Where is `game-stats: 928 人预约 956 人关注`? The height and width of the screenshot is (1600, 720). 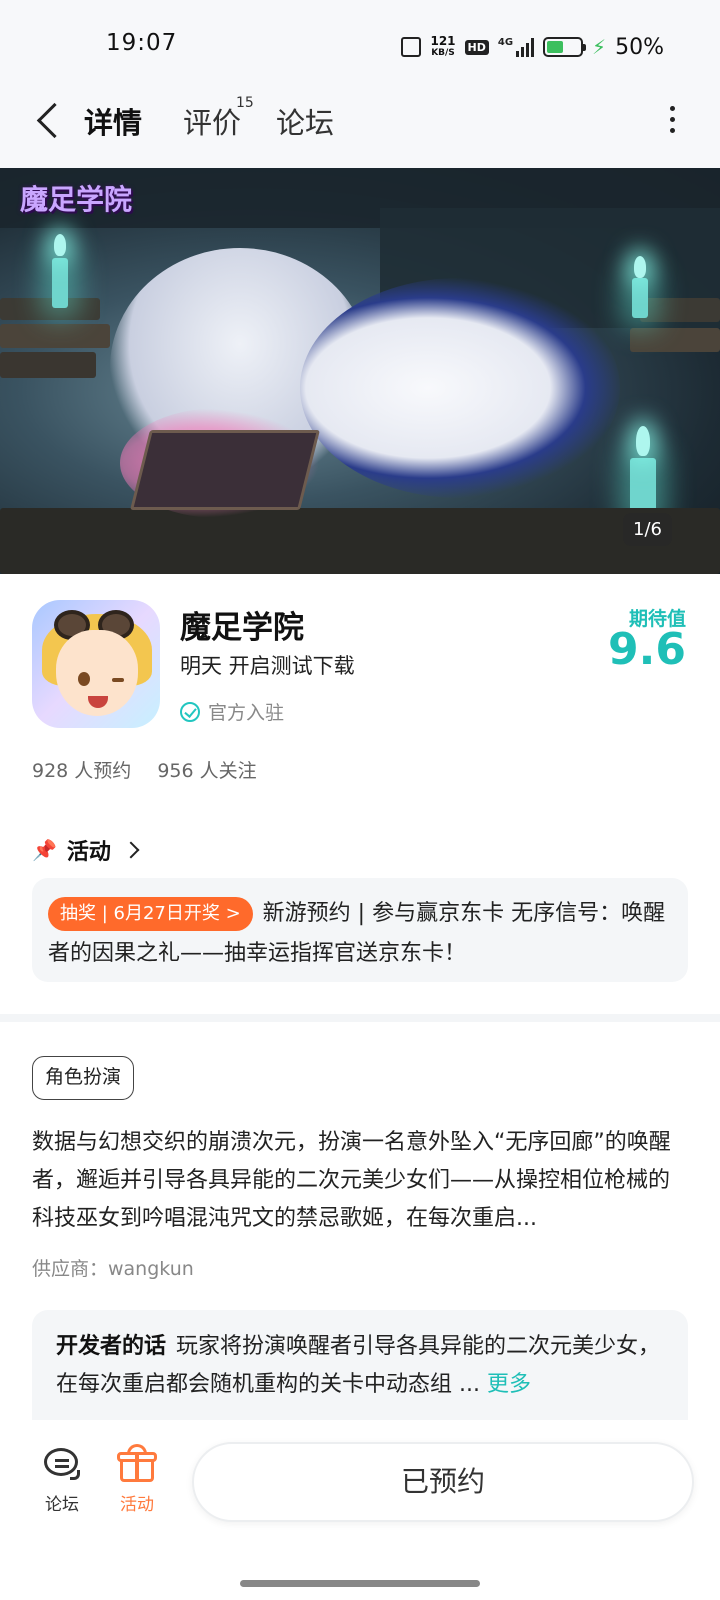 game-stats: 928 人预约 956 人关注 is located at coordinates (144, 769).